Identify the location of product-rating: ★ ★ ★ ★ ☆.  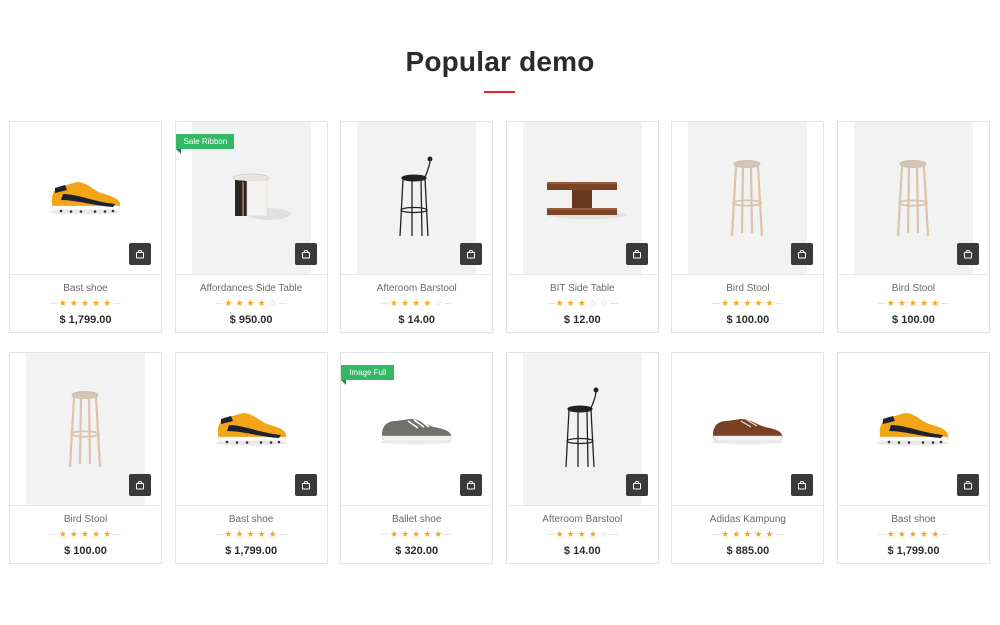
(582, 534).